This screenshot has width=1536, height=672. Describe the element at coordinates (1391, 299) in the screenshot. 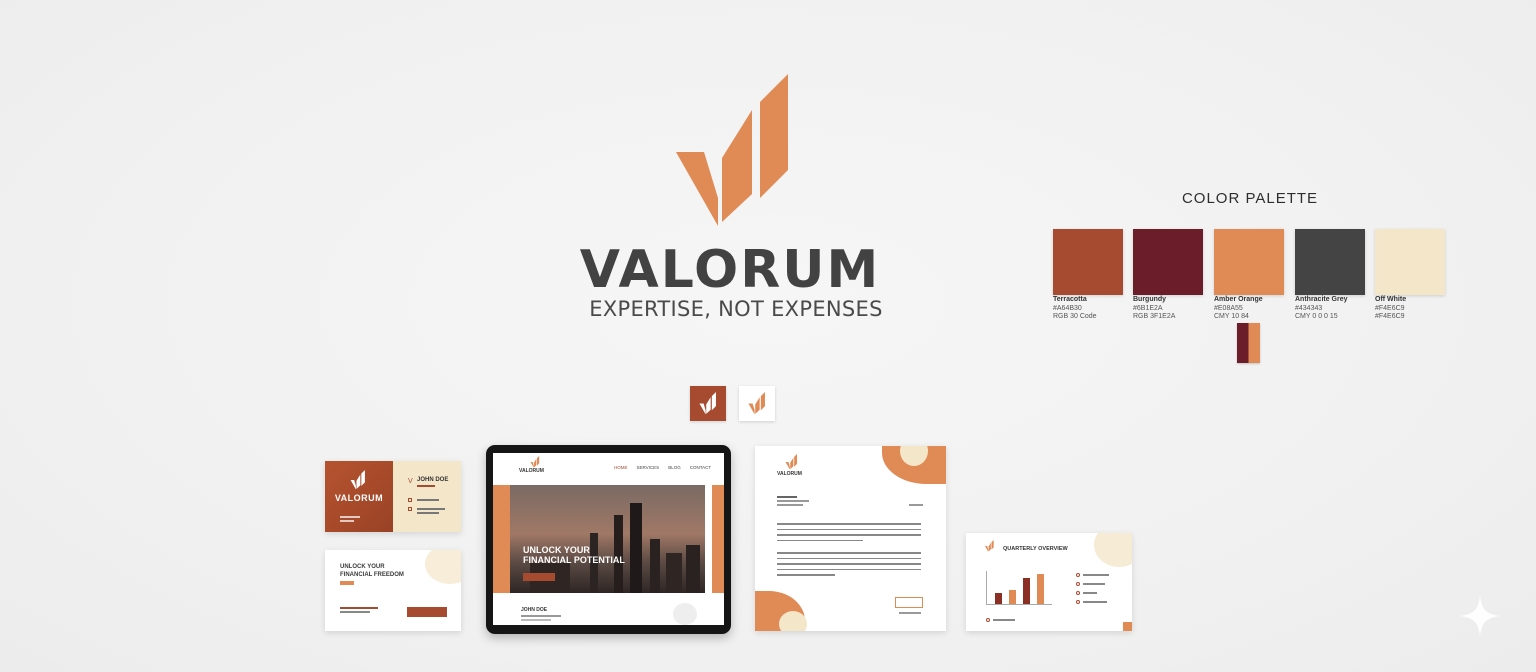

I see `swatch-name: Off White` at that location.